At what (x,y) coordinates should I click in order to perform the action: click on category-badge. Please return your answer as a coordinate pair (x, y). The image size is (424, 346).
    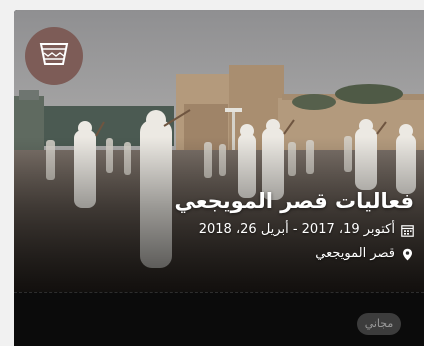
    Looking at the image, I should click on (54, 56).